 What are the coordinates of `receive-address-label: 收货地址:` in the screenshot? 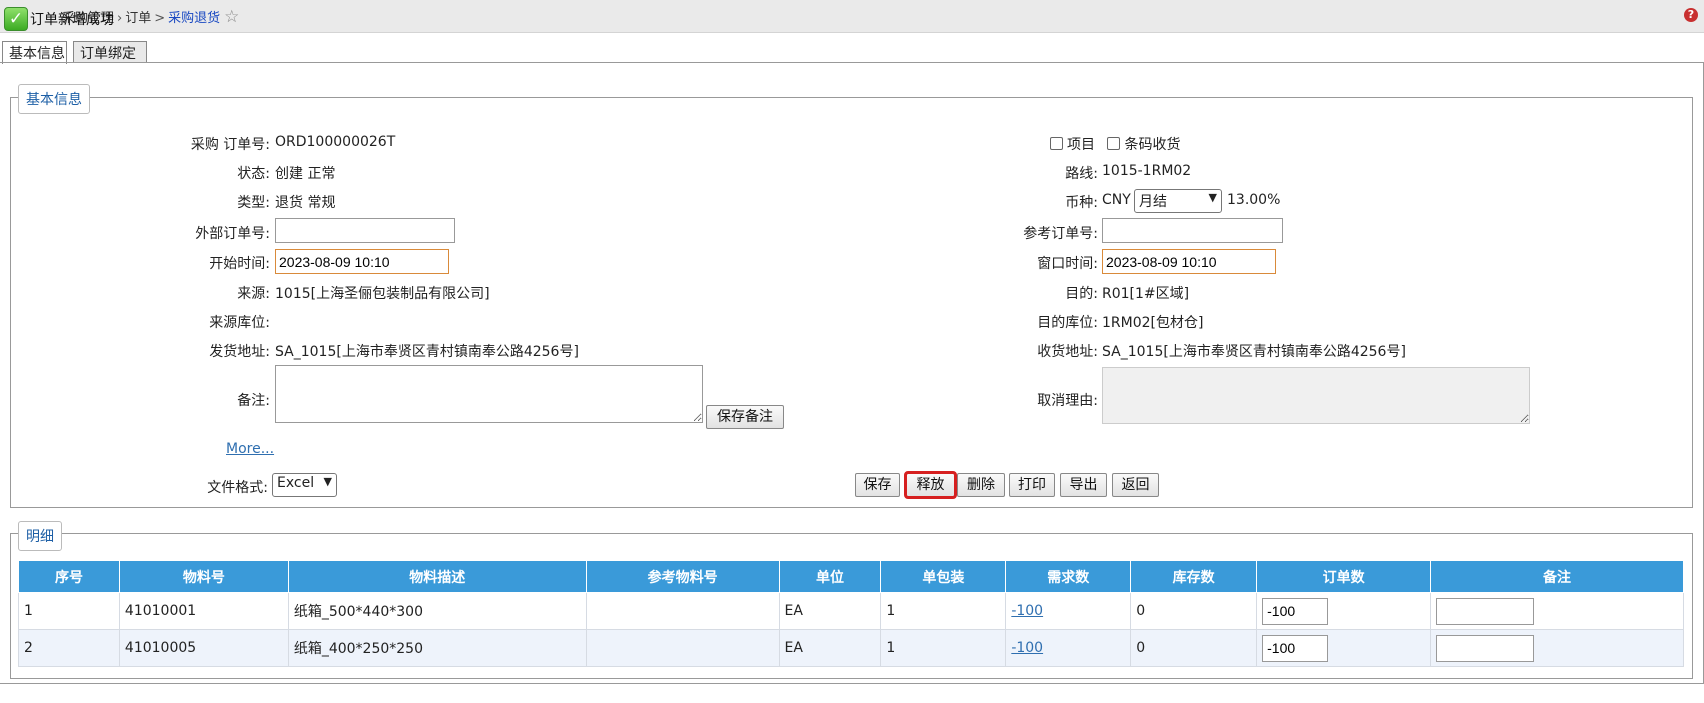 It's located at (1067, 352).